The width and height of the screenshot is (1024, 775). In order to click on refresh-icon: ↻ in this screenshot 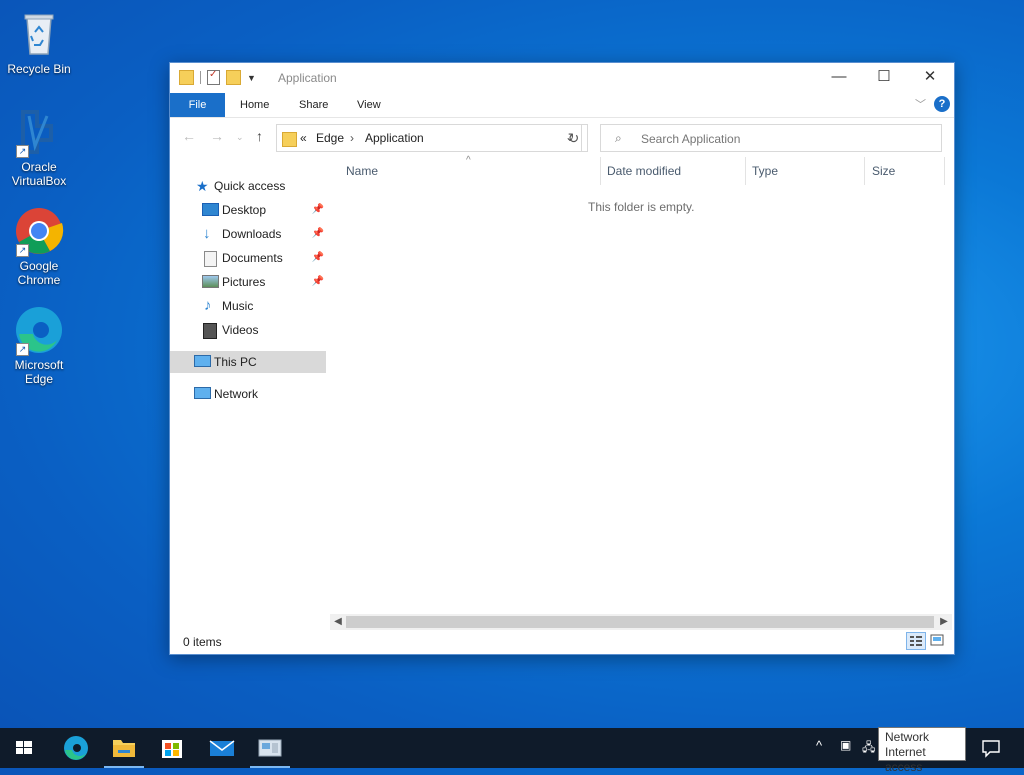, I will do `click(573, 138)`.